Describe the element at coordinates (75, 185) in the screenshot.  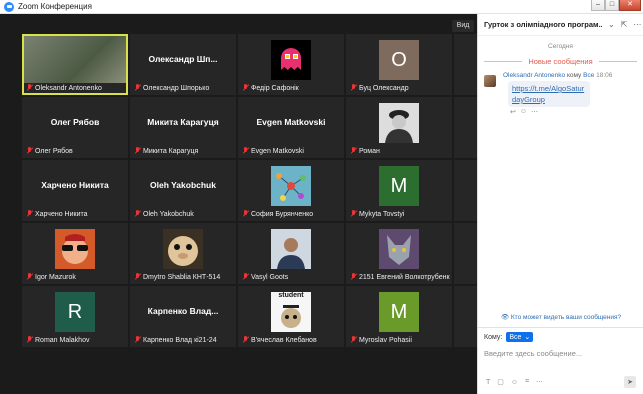
I see `participant-display-name: Харчено Никита` at that location.